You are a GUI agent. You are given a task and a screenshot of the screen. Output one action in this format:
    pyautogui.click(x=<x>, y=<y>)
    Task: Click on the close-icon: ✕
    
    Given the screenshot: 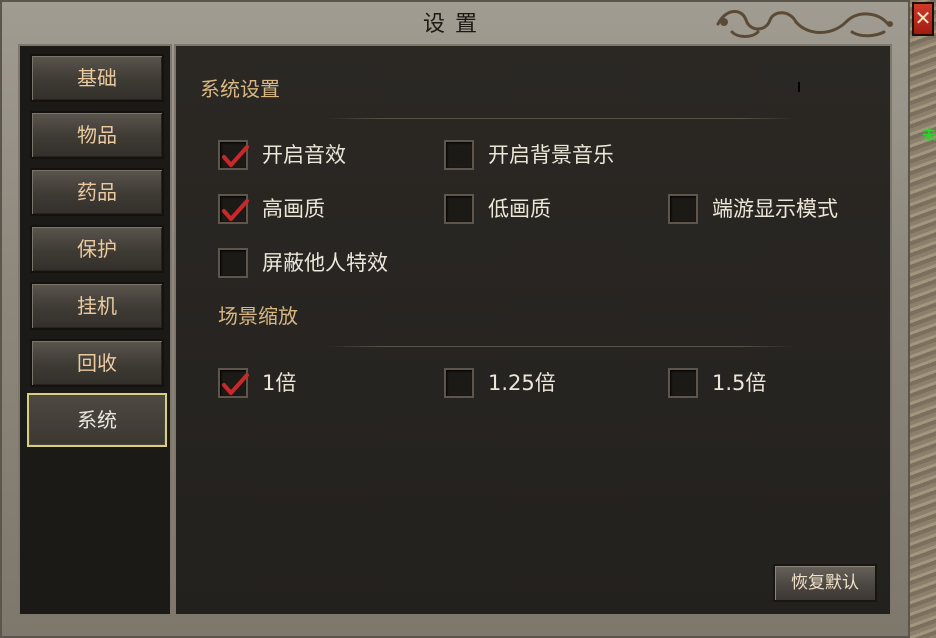 What is the action you would take?
    pyautogui.click(x=923, y=19)
    